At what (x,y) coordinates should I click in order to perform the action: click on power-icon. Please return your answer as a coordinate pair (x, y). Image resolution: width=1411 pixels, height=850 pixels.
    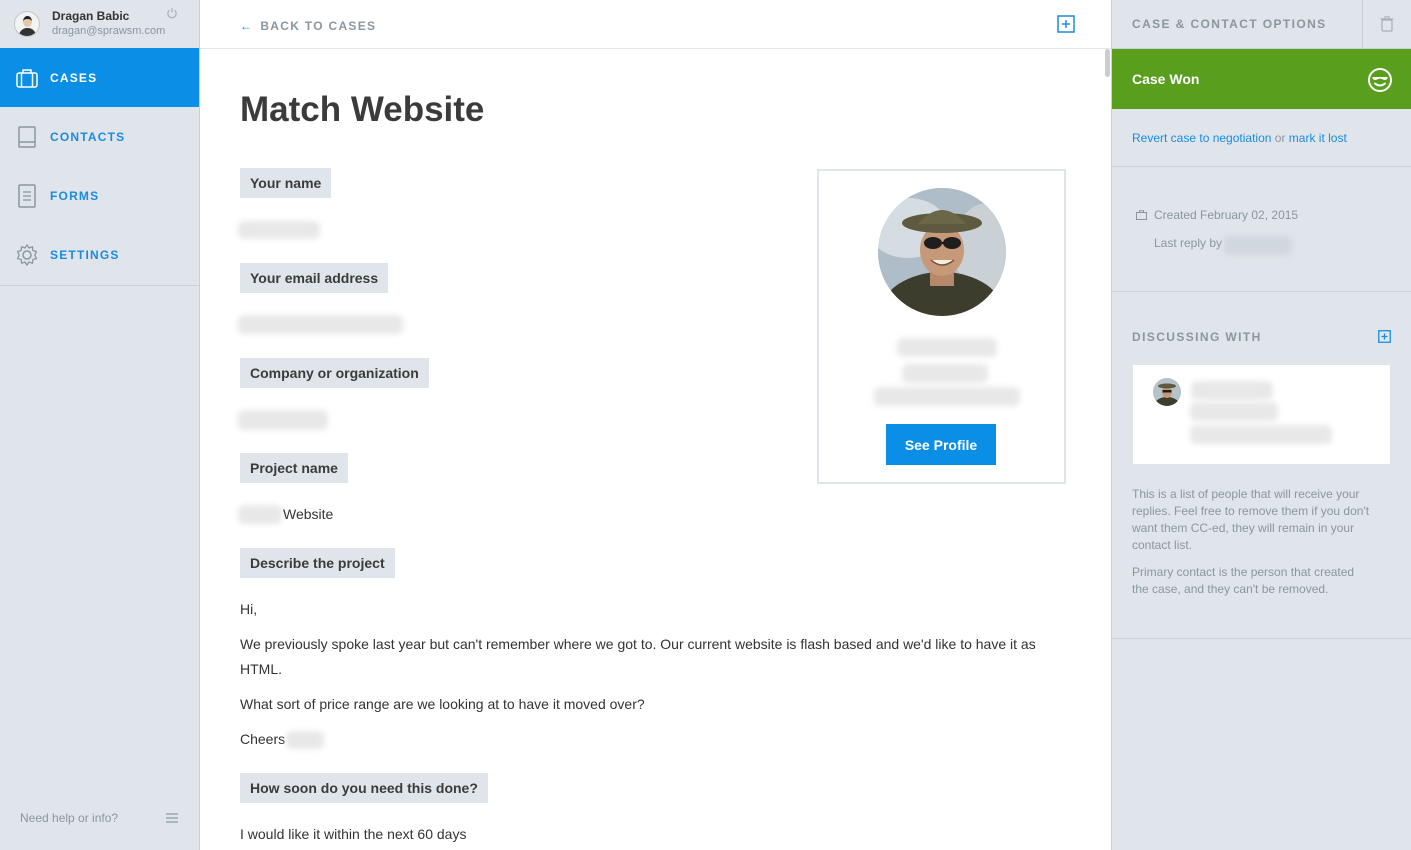
    Looking at the image, I should click on (172, 13).